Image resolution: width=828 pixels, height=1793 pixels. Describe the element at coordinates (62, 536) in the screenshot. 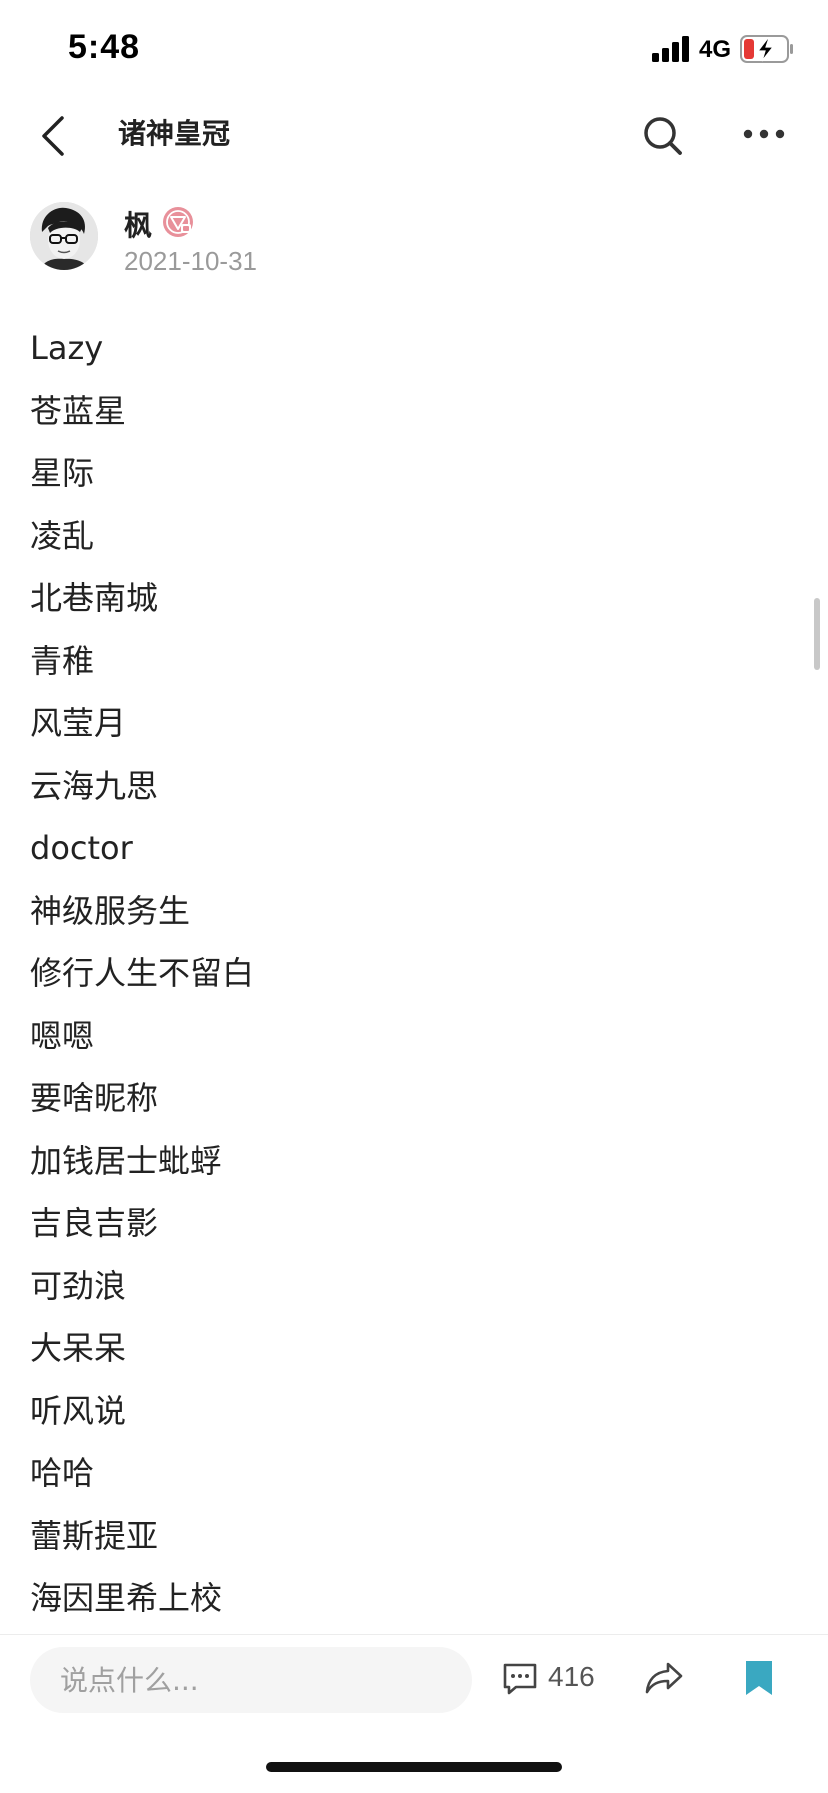

I see `list-item: 凌乱` at that location.